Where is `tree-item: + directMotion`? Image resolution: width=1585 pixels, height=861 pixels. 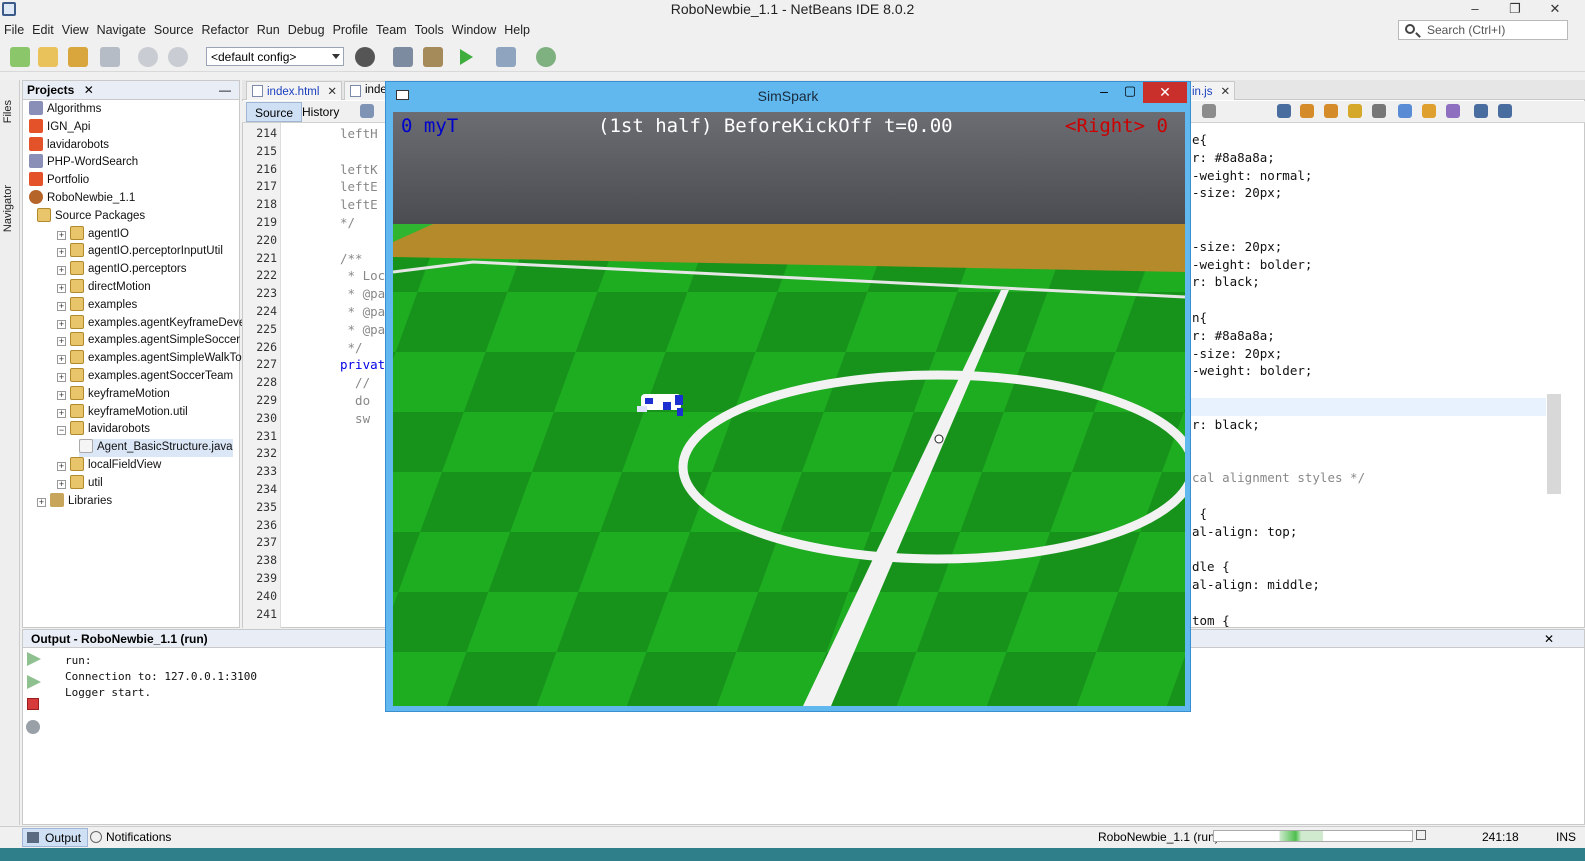 tree-item: + directMotion is located at coordinates (104, 288).